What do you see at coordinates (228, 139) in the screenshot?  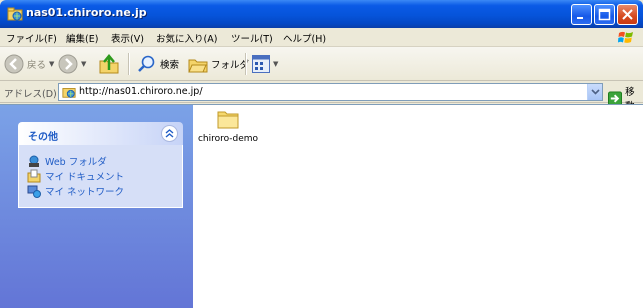 I see `folder-label: chiroro-demo` at bounding box center [228, 139].